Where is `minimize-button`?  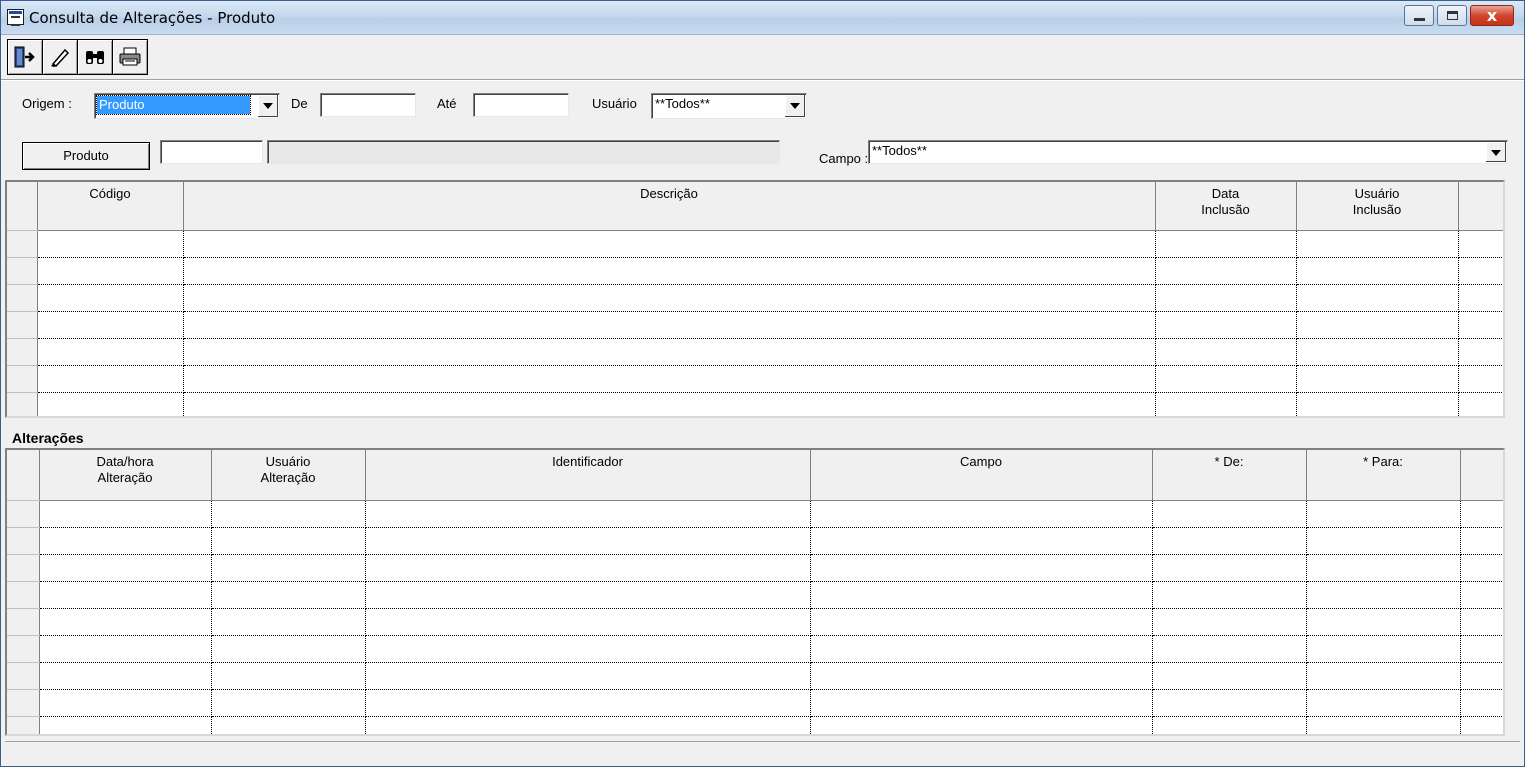 minimize-button is located at coordinates (1419, 15).